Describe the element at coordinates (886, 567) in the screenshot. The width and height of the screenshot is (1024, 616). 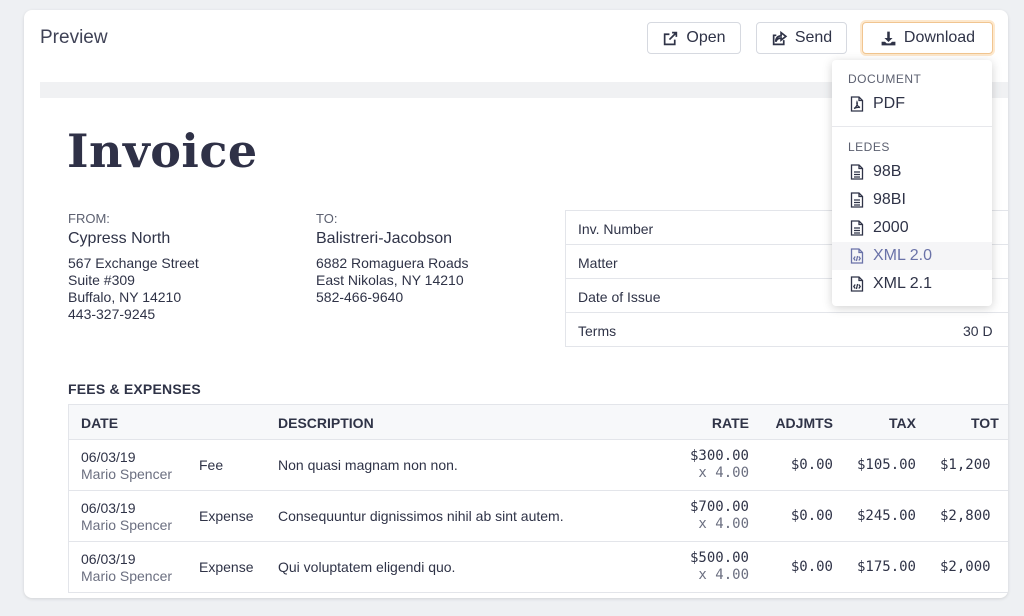
I see `row-tax: $175.00` at that location.